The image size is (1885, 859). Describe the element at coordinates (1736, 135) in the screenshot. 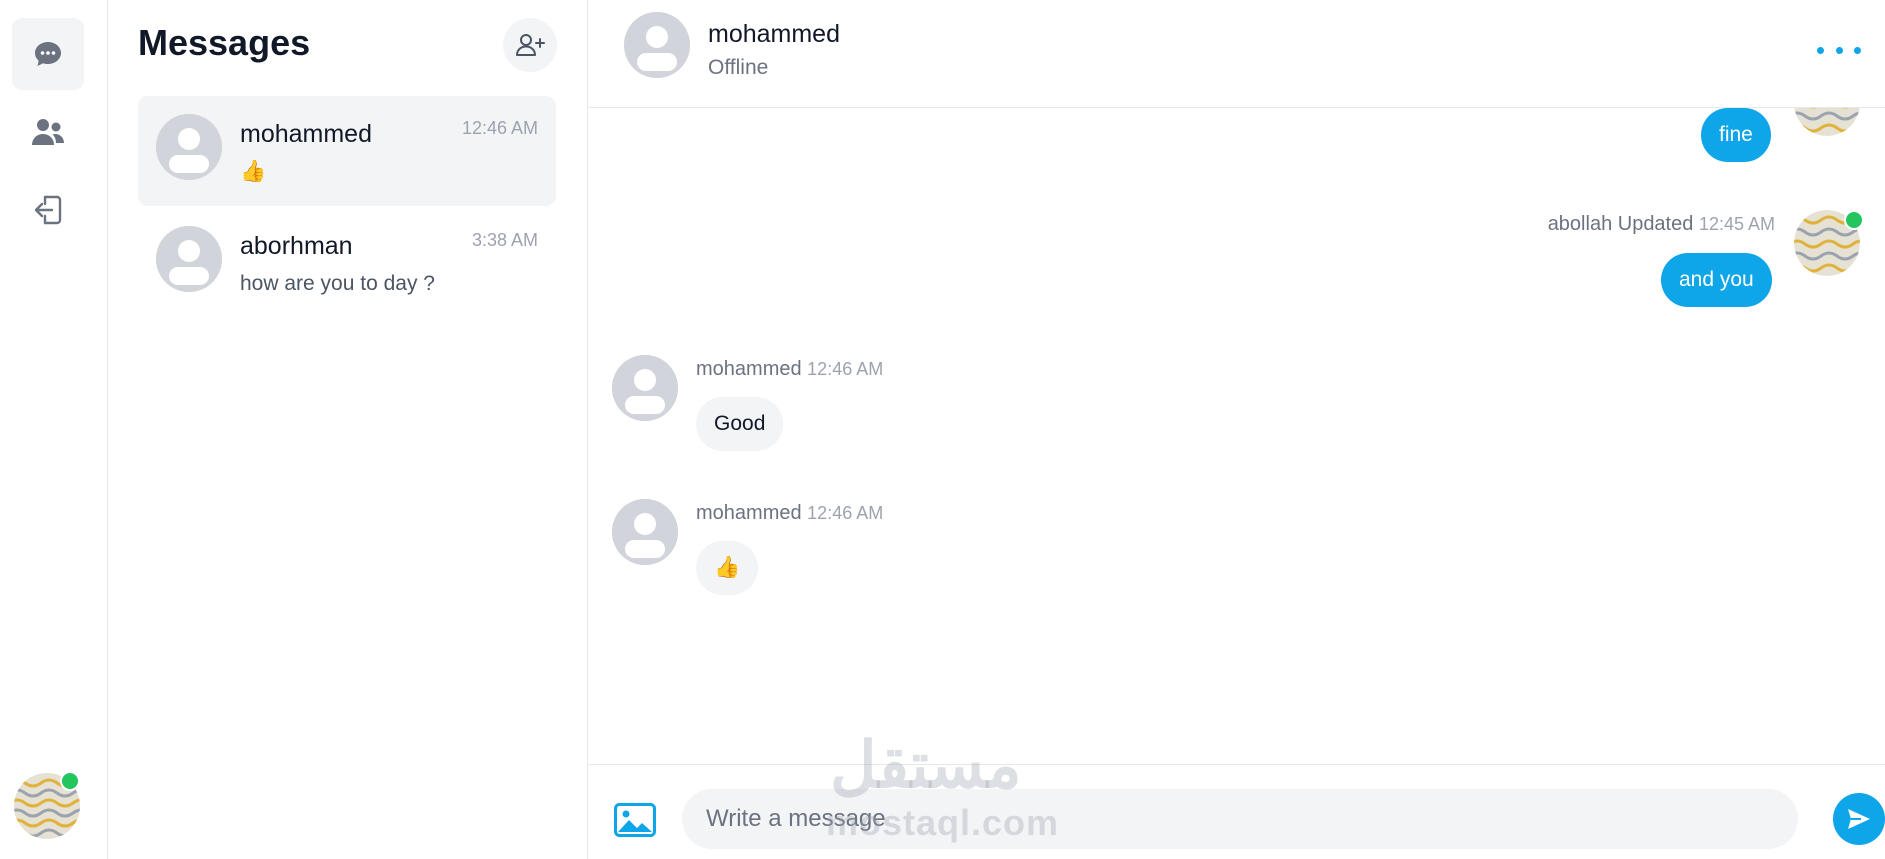

I see `message-bubble: fine` at that location.